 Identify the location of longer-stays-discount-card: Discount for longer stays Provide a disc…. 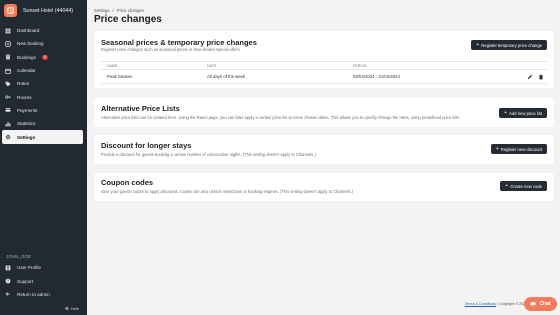
(324, 149).